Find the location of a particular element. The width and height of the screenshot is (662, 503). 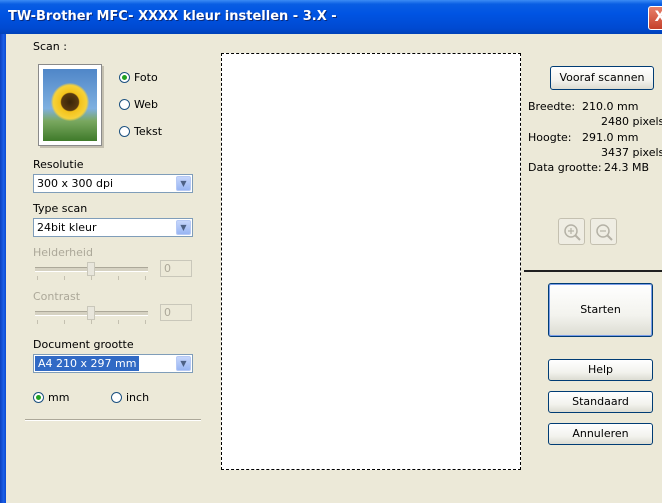

close-button: X is located at coordinates (655, 18).